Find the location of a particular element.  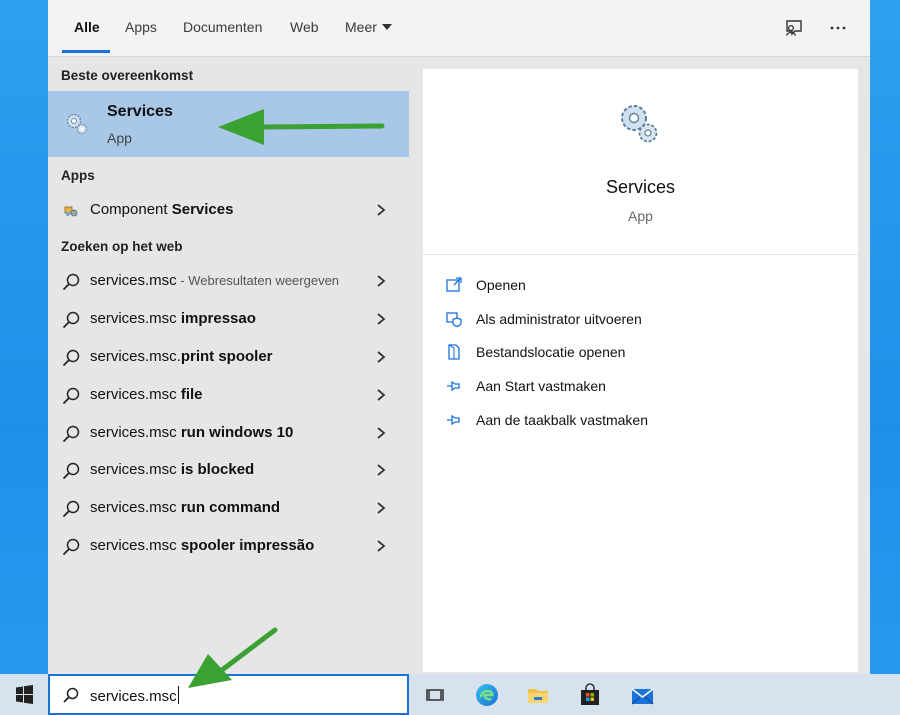

section-label-web: Zoeken op het web is located at coordinates (122, 246).